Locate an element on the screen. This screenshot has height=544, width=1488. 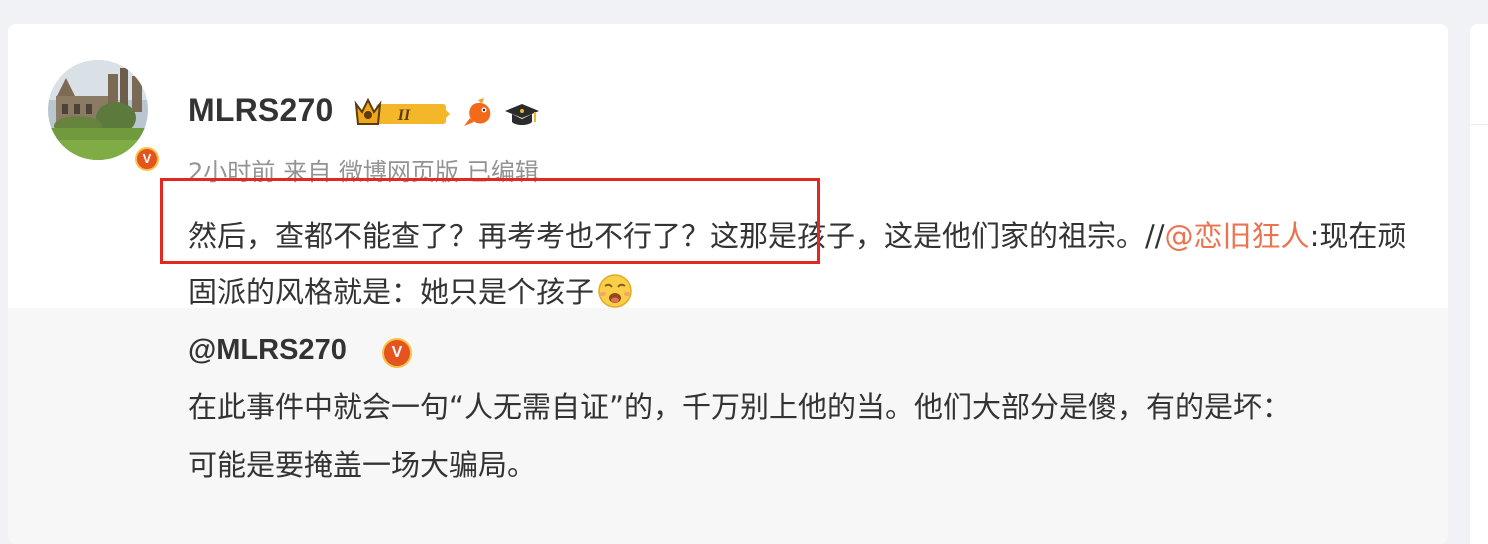
user-avatar is located at coordinates (98, 110).